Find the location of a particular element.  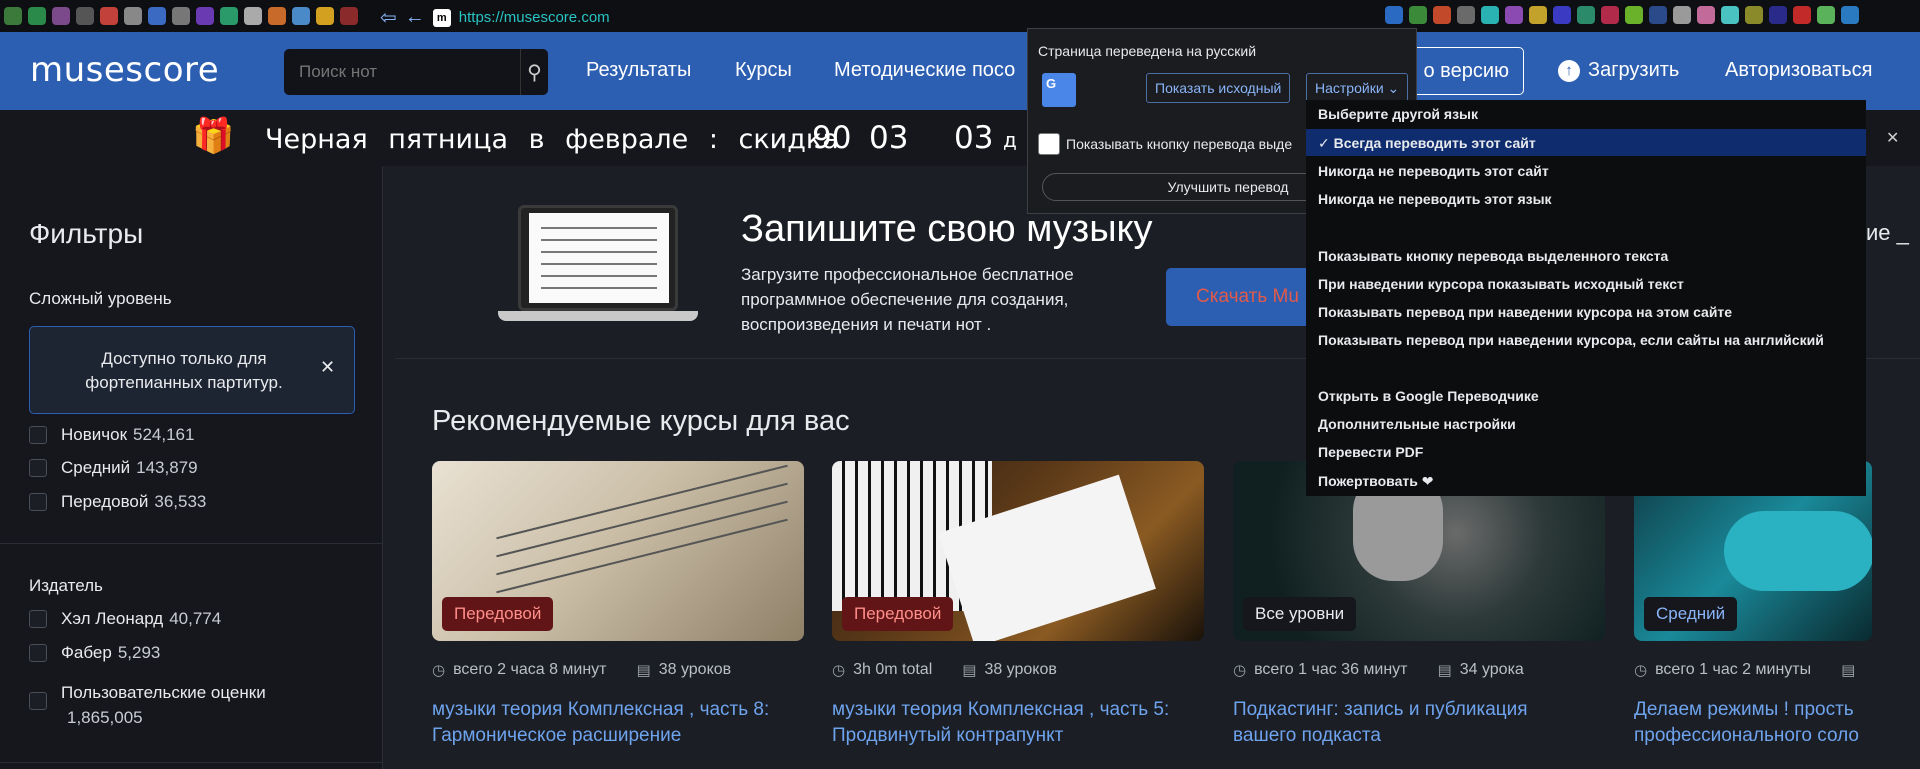

pro-version-button: о версию is located at coordinates (1462, 71).